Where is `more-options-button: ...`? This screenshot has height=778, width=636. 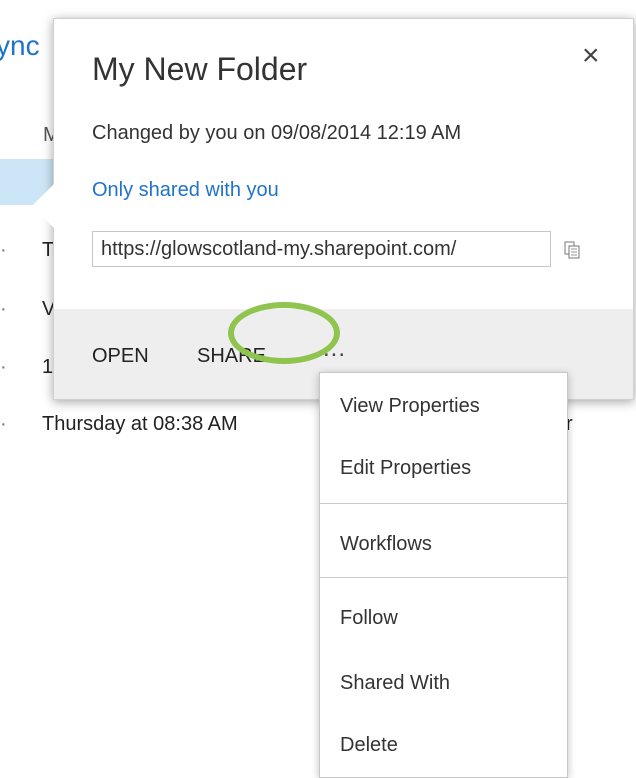
more-options-button: ... is located at coordinates (334, 349).